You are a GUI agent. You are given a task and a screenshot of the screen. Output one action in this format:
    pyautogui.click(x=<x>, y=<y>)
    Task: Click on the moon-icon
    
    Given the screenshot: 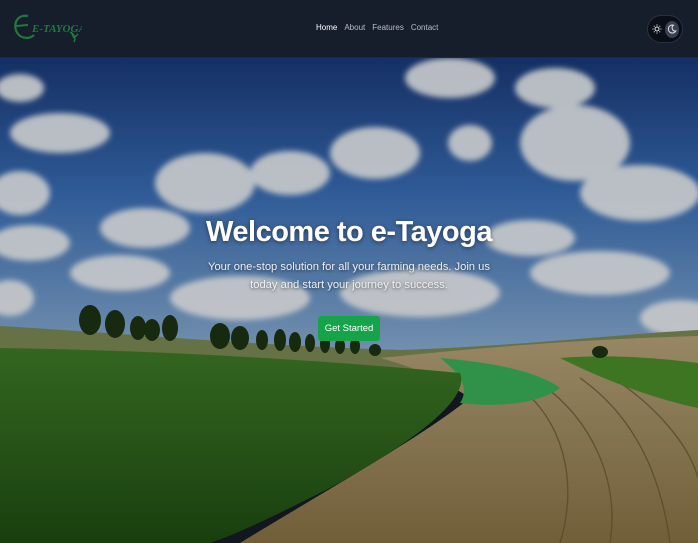 What is the action you would take?
    pyautogui.click(x=671, y=29)
    